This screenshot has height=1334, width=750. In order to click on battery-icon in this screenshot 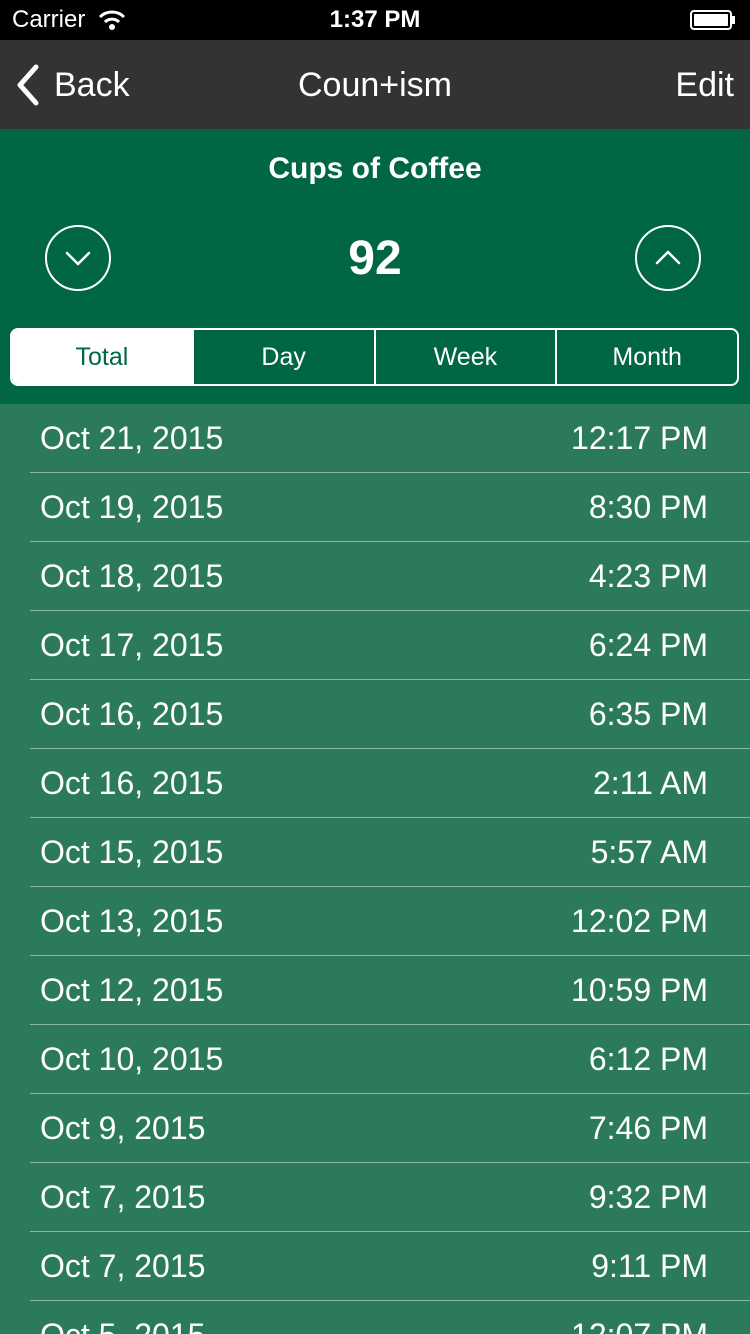, I will do `click(713, 20)`.